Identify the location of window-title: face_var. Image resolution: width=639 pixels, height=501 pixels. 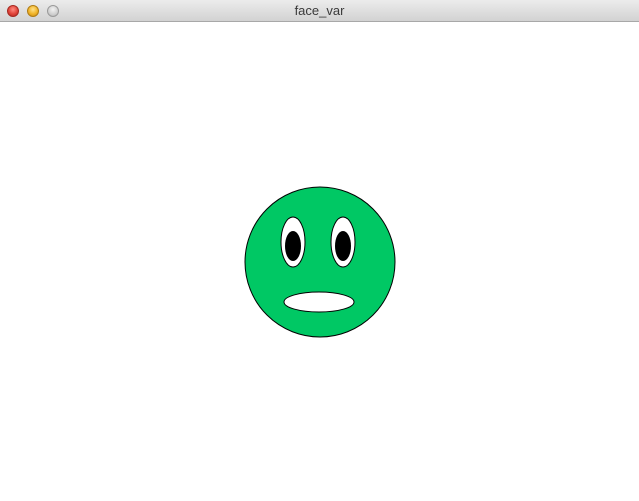
(319, 10).